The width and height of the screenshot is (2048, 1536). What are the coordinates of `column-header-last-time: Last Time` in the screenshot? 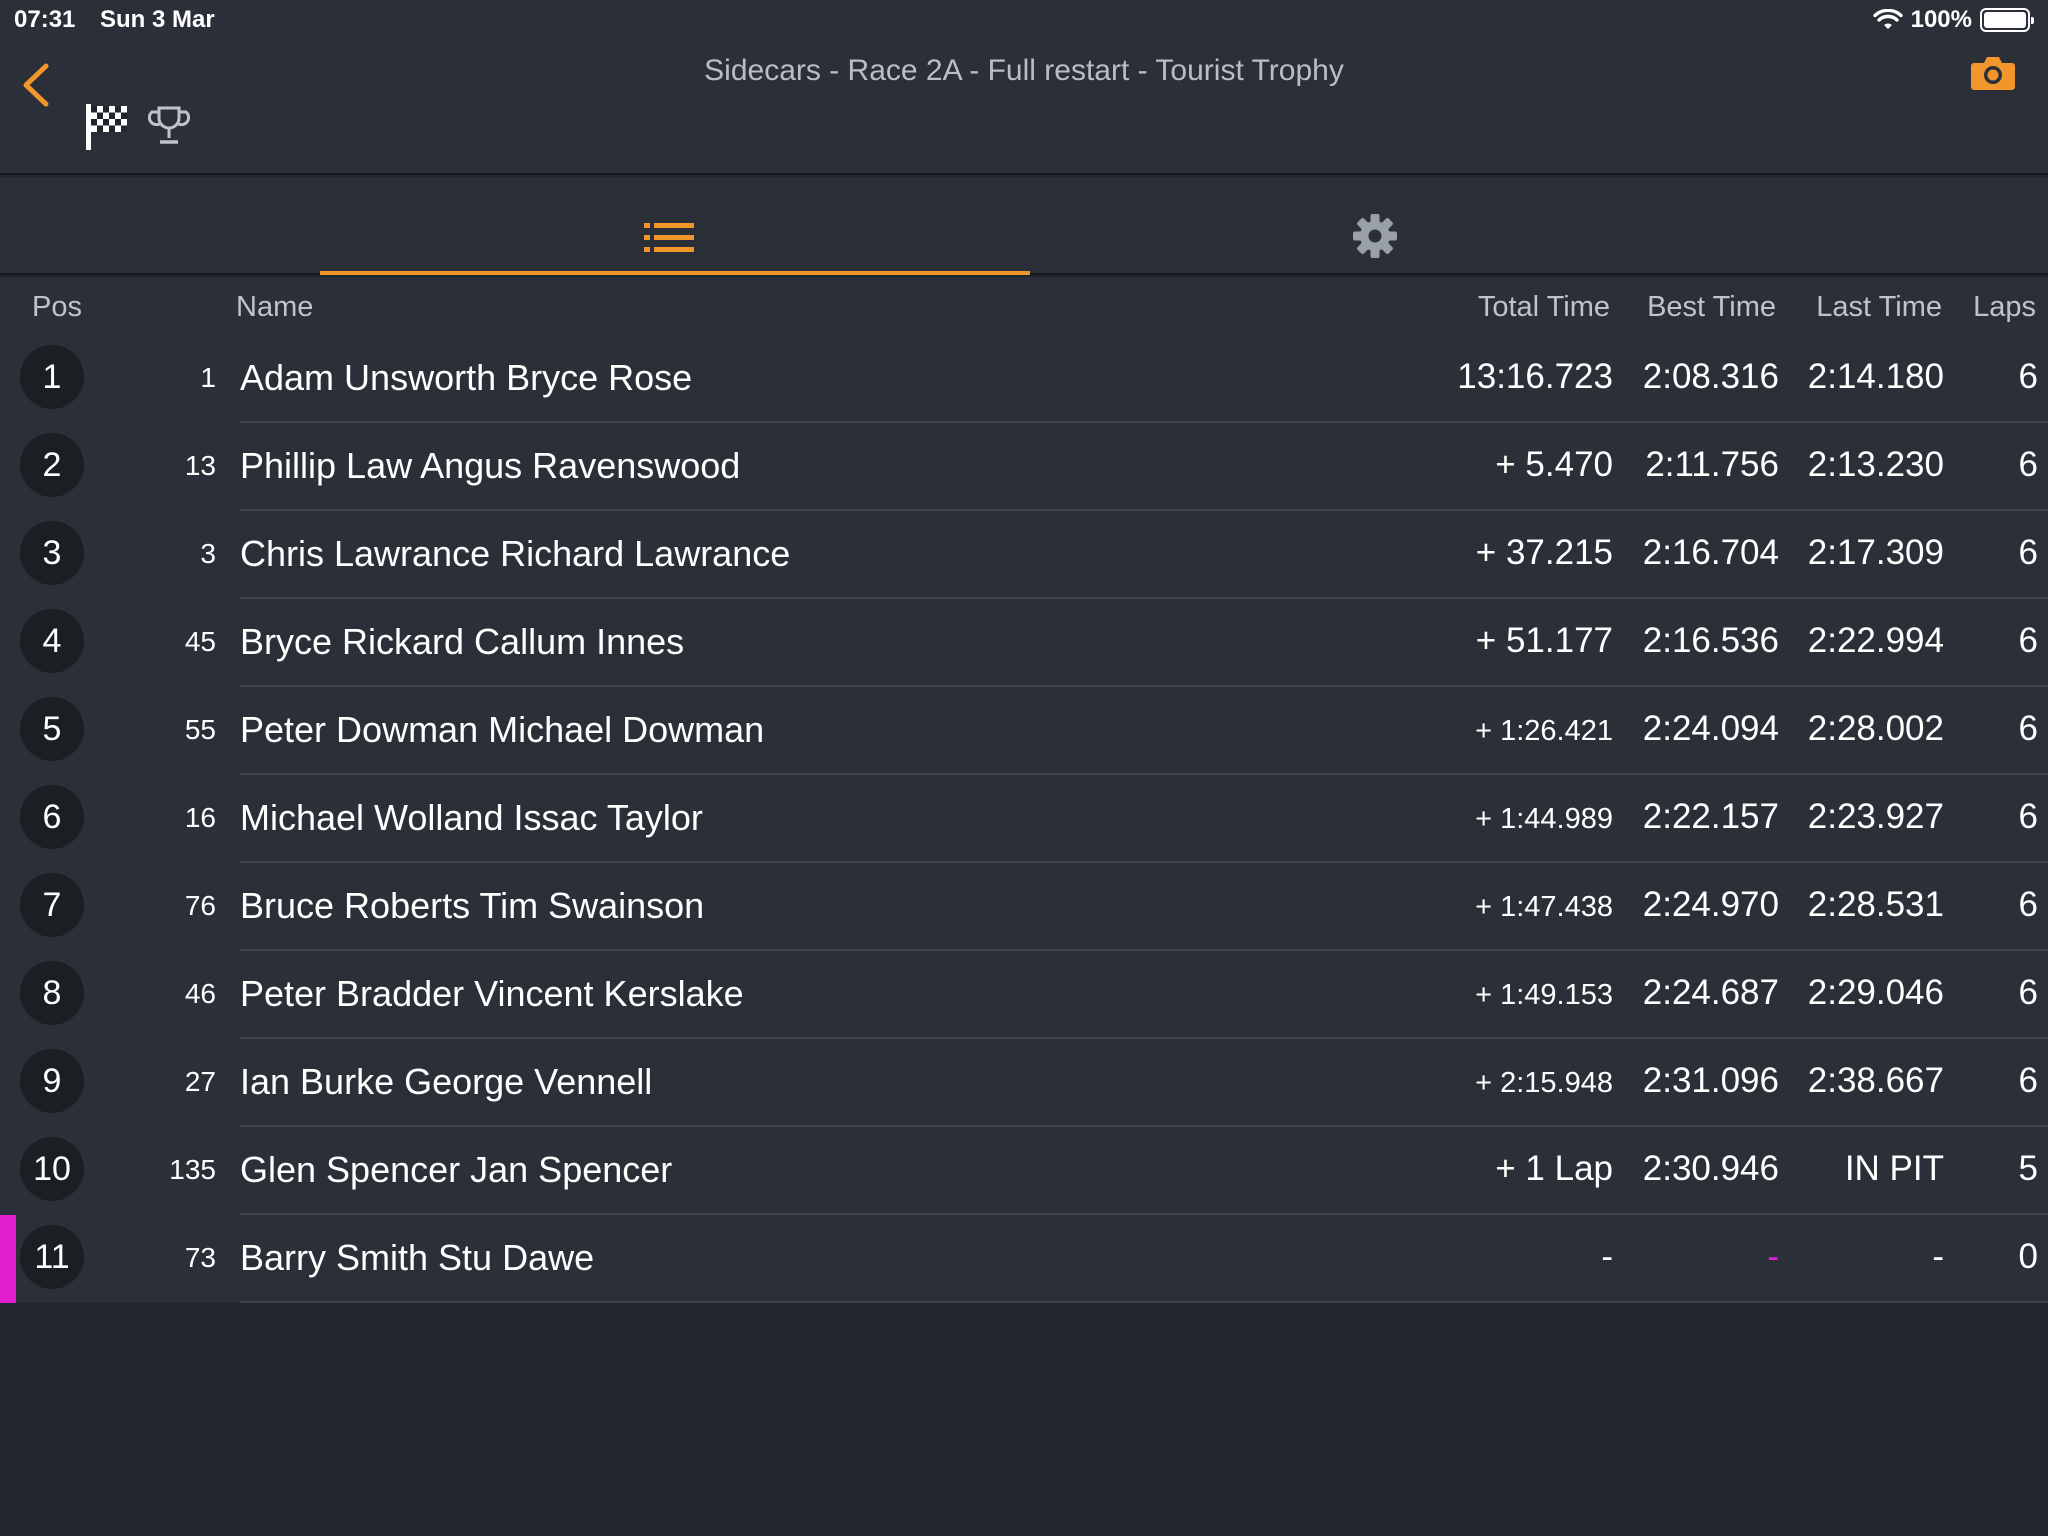 It's located at (1879, 307).